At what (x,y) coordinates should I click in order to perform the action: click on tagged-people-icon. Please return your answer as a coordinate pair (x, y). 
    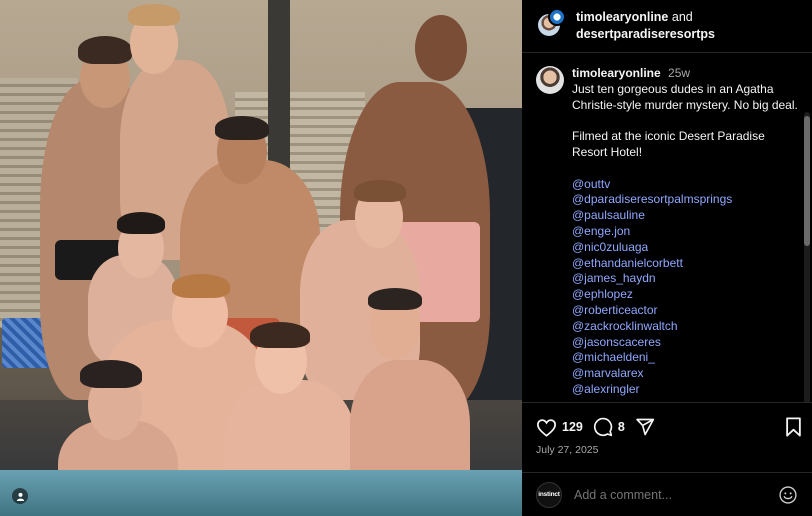
    Looking at the image, I should click on (20, 496).